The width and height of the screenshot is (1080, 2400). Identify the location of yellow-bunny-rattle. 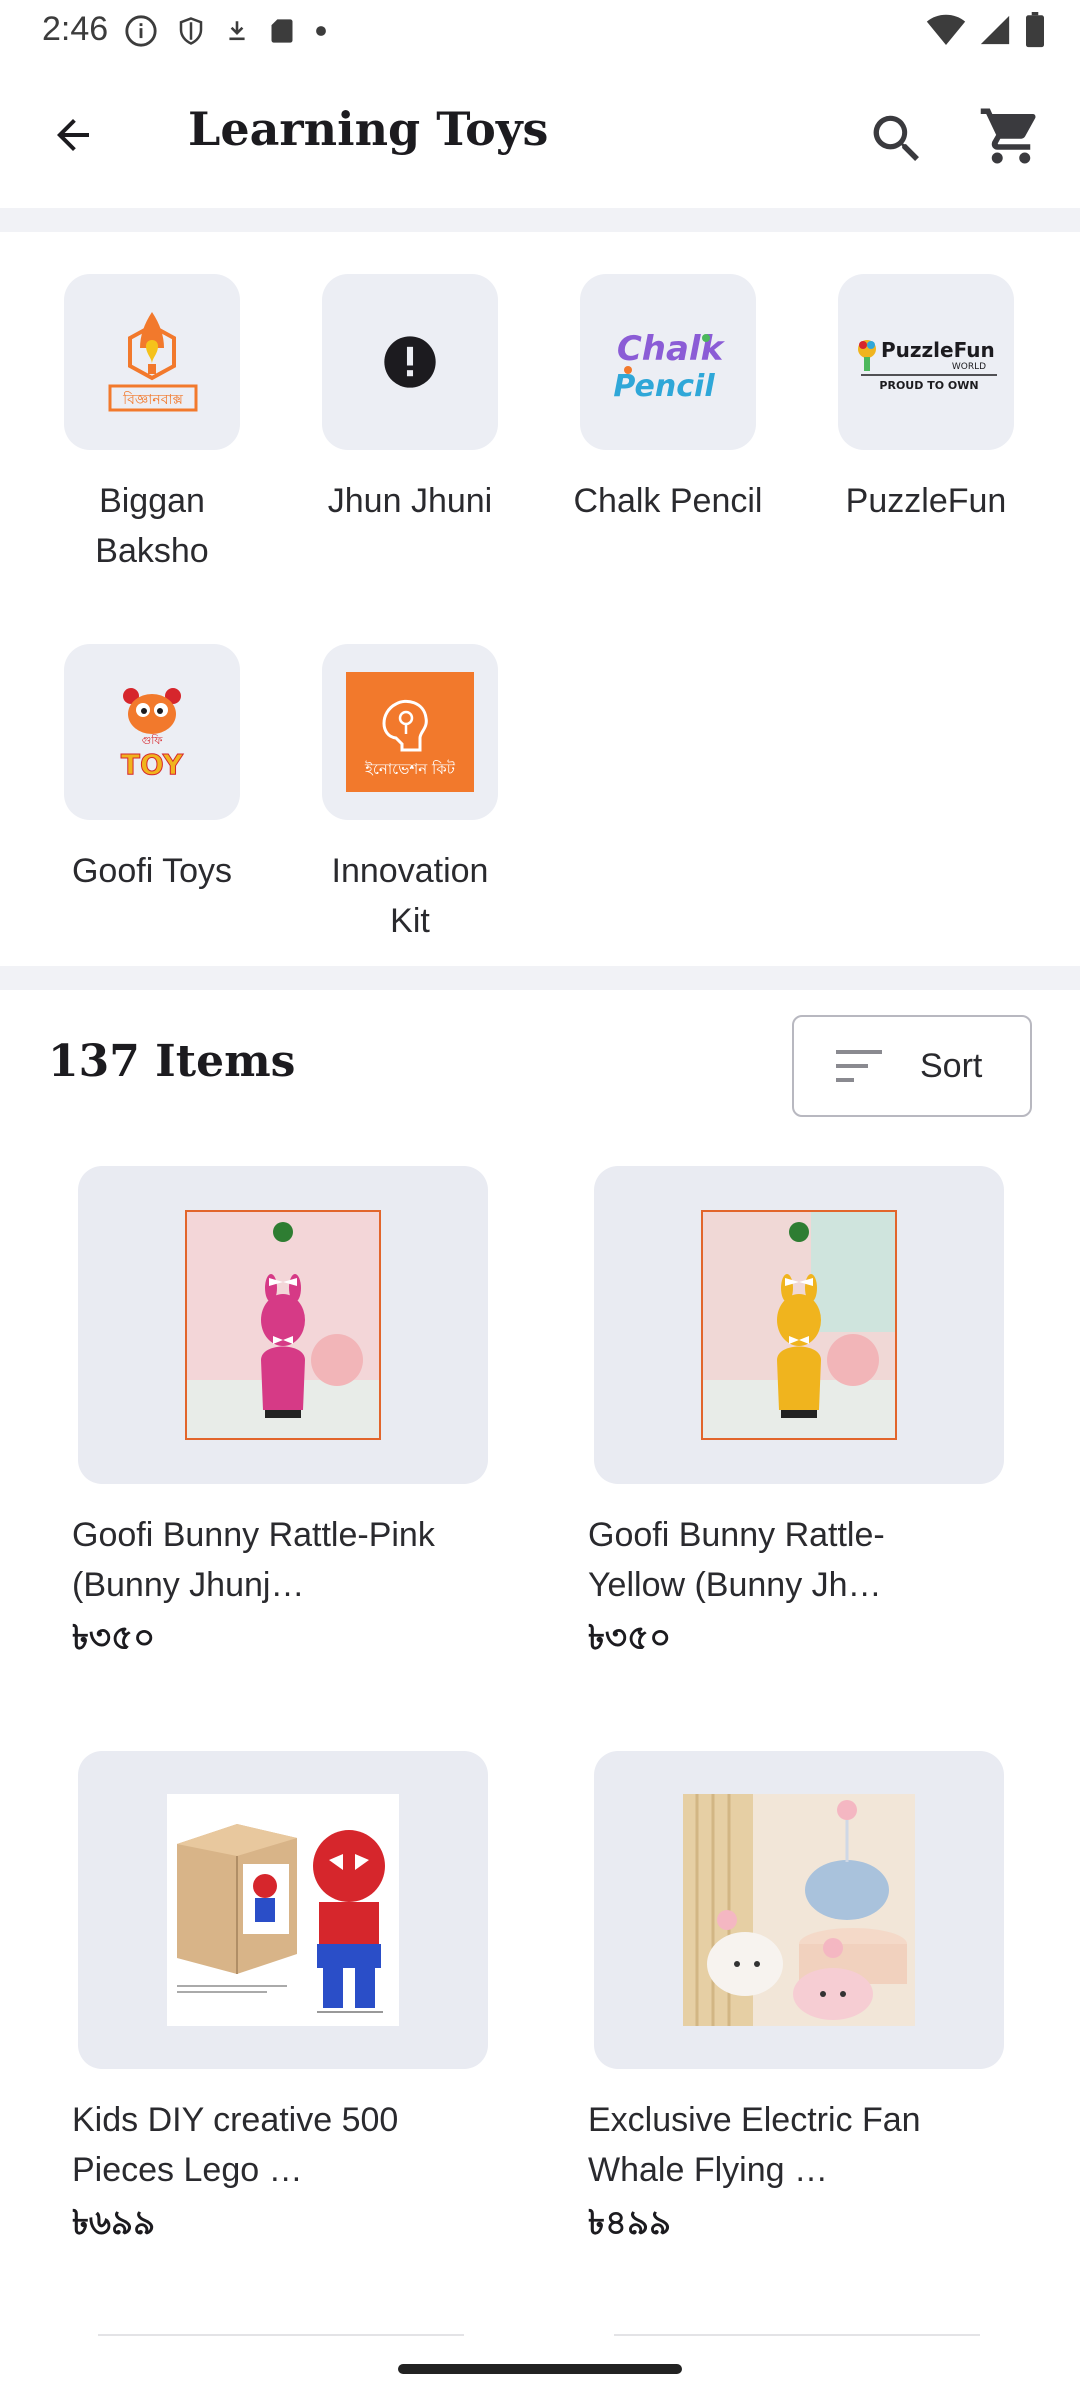
(799, 1325).